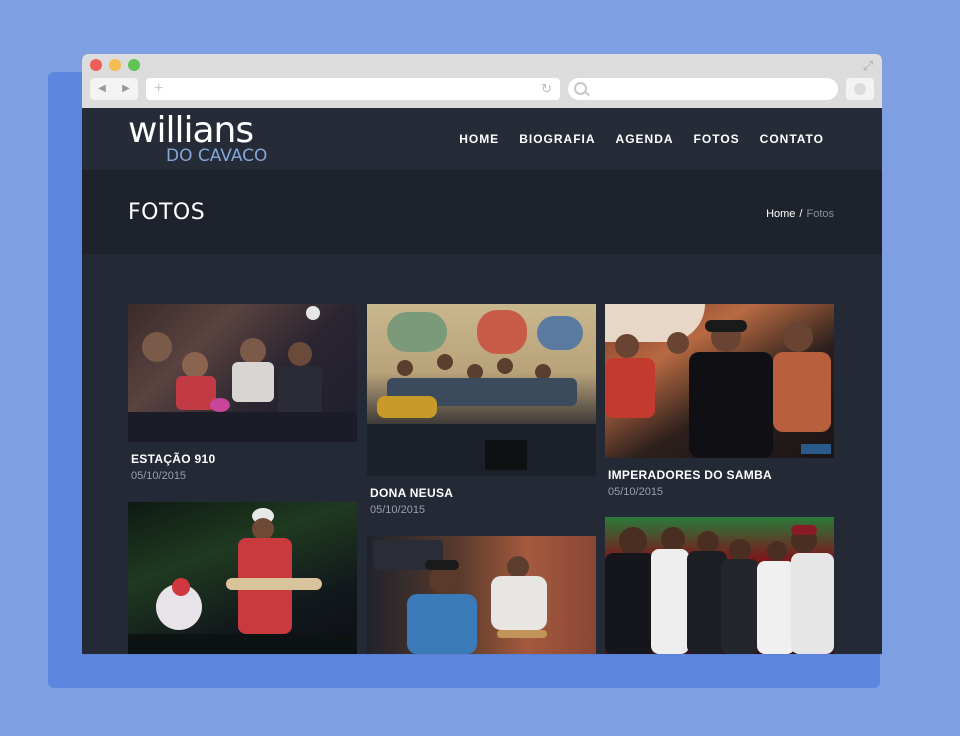 This screenshot has height=736, width=960. What do you see at coordinates (158, 89) in the screenshot?
I see `new-tab-icon: +` at bounding box center [158, 89].